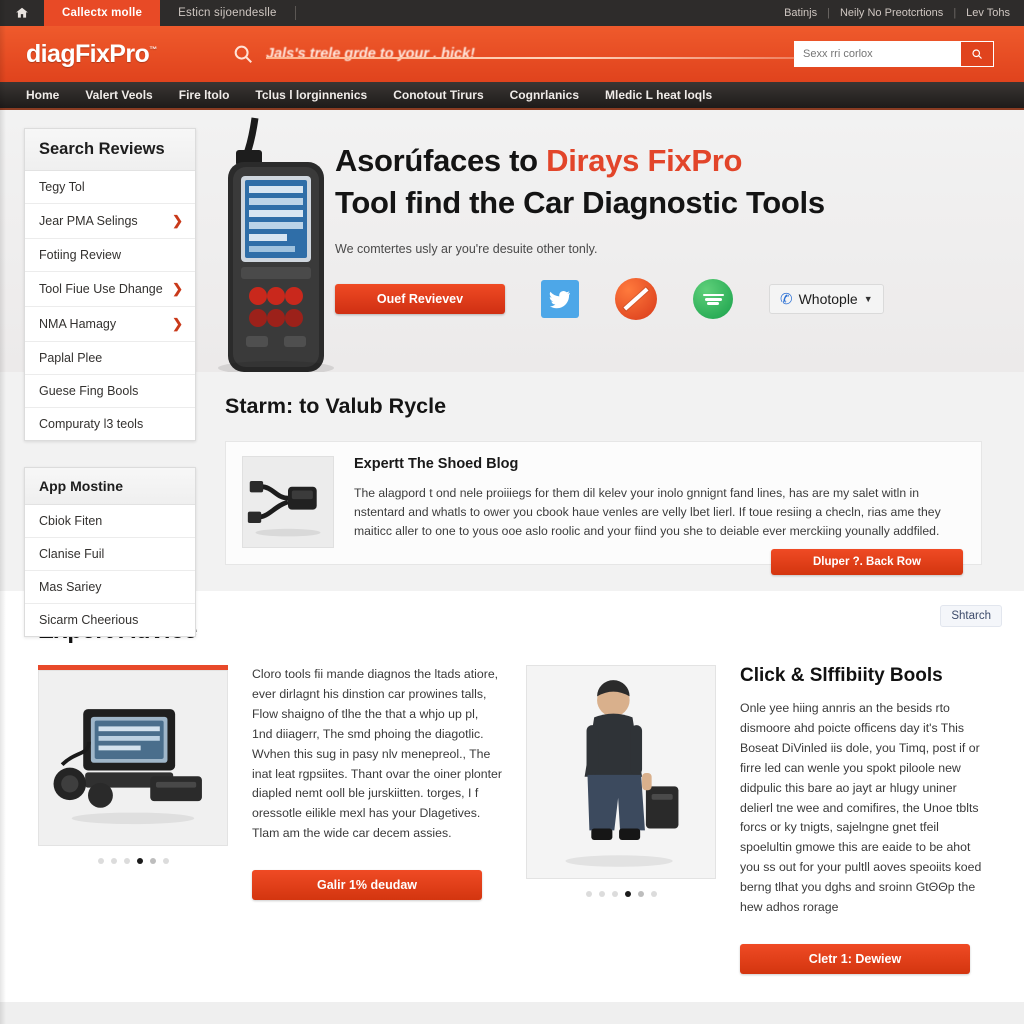 This screenshot has height=1024, width=1024. Describe the element at coordinates (89, 391) in the screenshot. I see `sidebar-item-label: Guese Fing Bools` at that location.